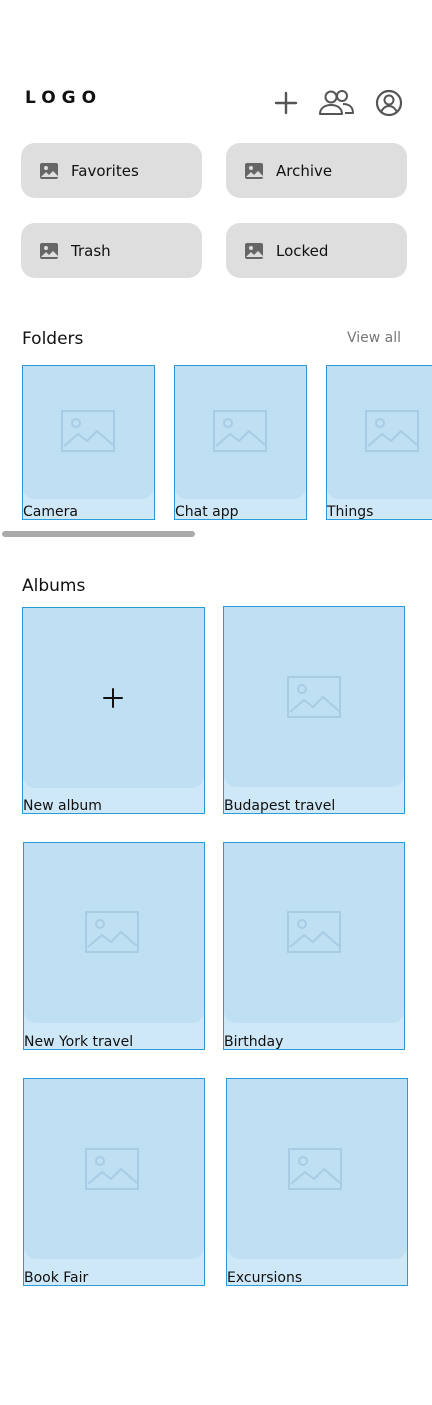  Describe the element at coordinates (105, 170) in the screenshot. I see `quick-label: Favorites` at that location.